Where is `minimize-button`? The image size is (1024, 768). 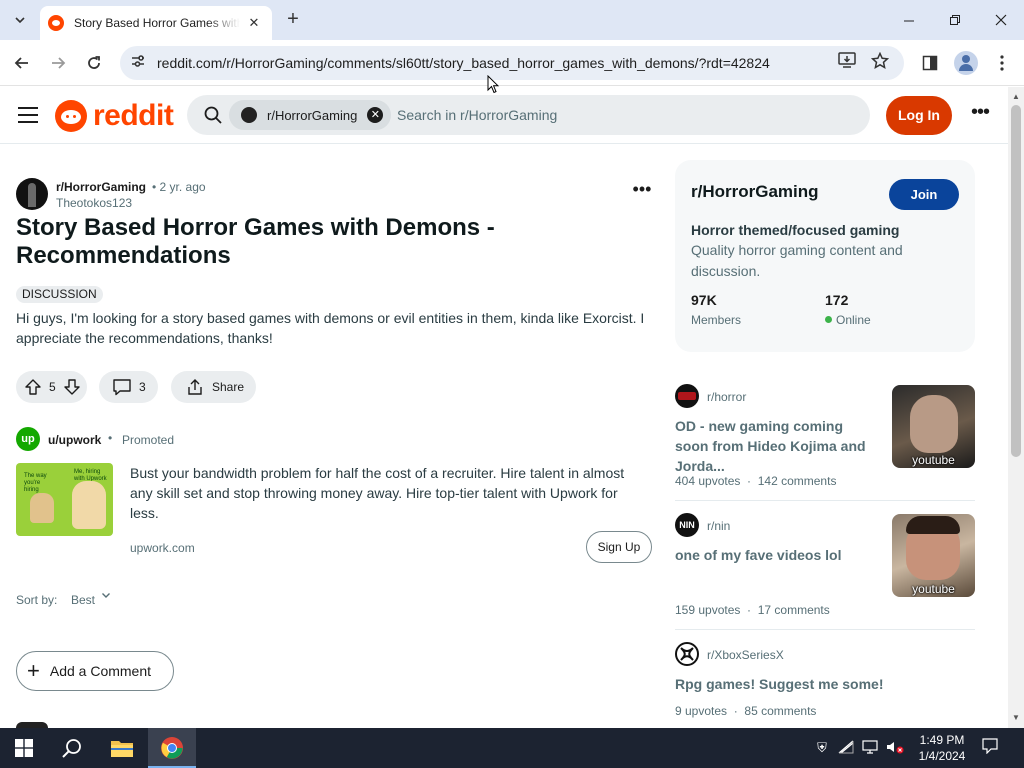
minimize-button is located at coordinates (909, 20).